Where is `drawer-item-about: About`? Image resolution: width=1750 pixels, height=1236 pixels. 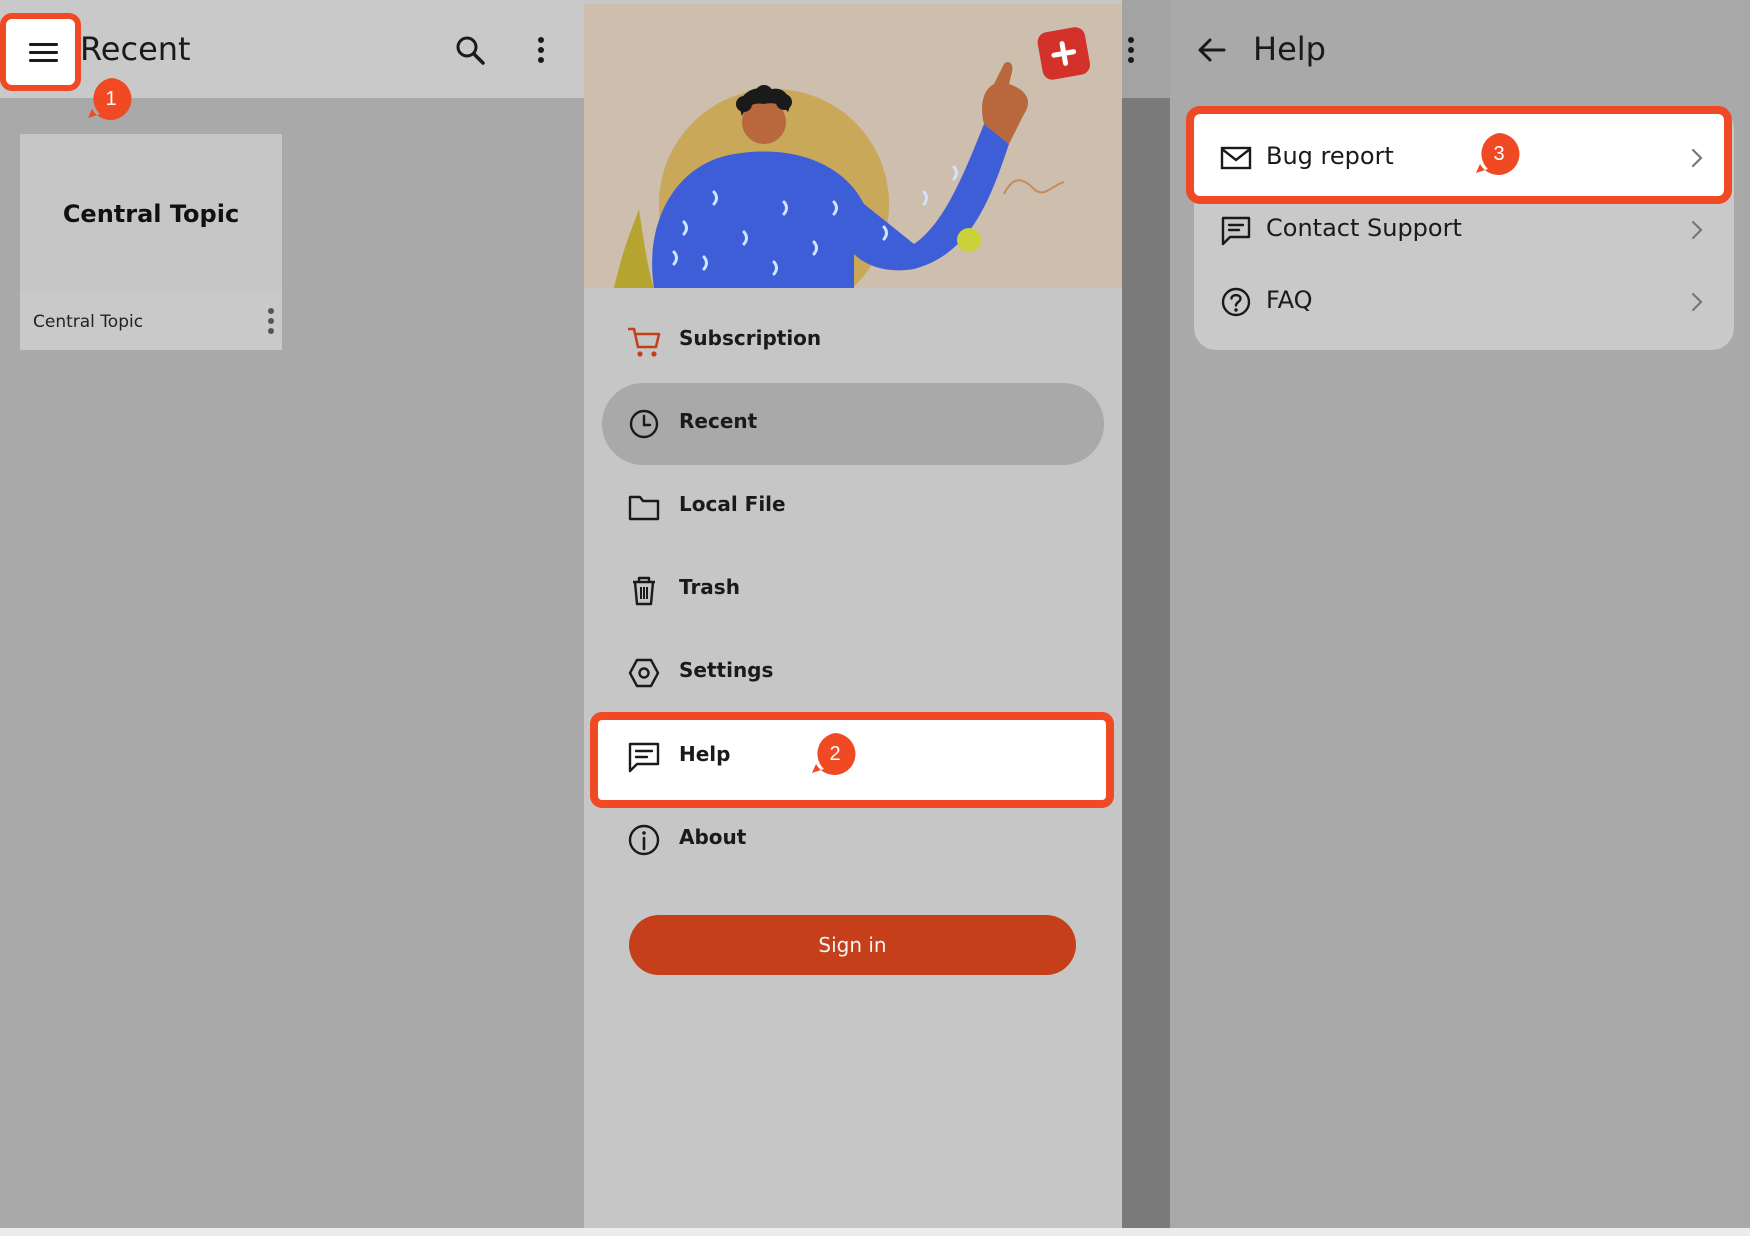 drawer-item-about: About is located at coordinates (853, 840).